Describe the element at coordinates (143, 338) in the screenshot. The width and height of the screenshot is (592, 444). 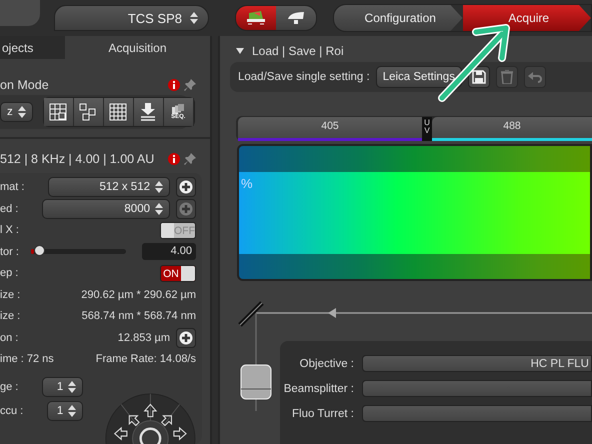
I see `setting-value: 12.853 µm` at that location.